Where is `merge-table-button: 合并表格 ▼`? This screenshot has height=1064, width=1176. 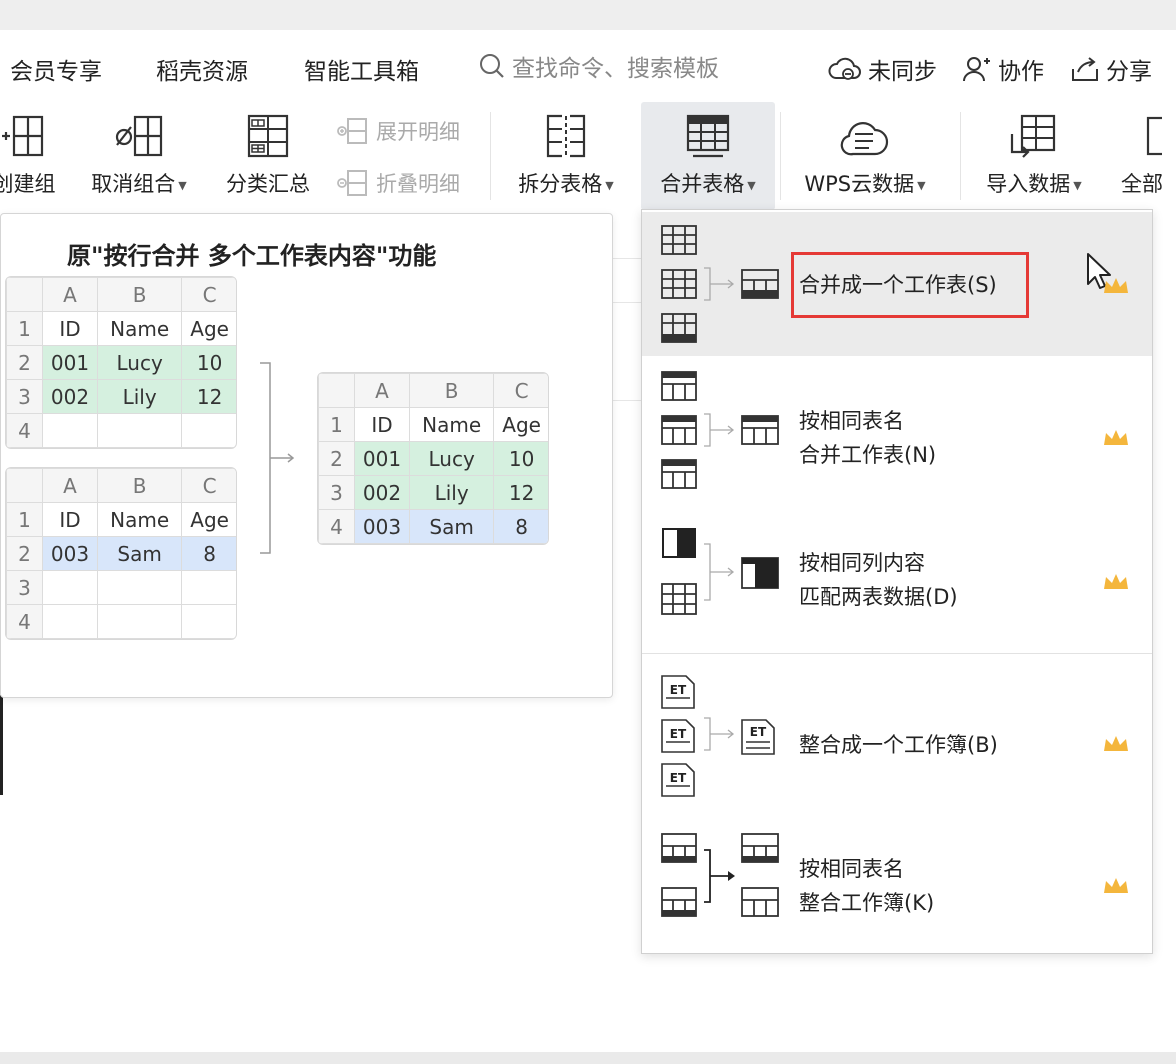
merge-table-button: 合并表格 ▼ is located at coordinates (708, 156).